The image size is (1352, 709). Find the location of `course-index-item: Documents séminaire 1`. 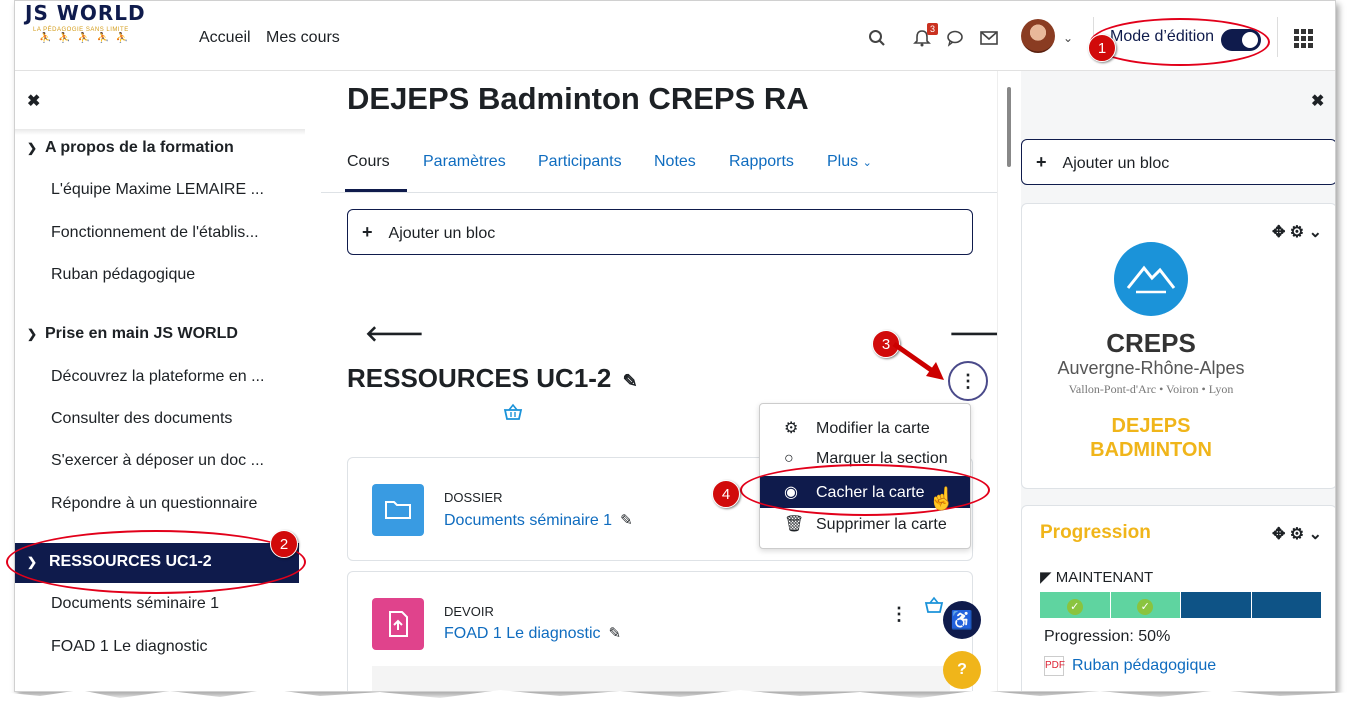

course-index-item: Documents séminaire 1 is located at coordinates (135, 604).